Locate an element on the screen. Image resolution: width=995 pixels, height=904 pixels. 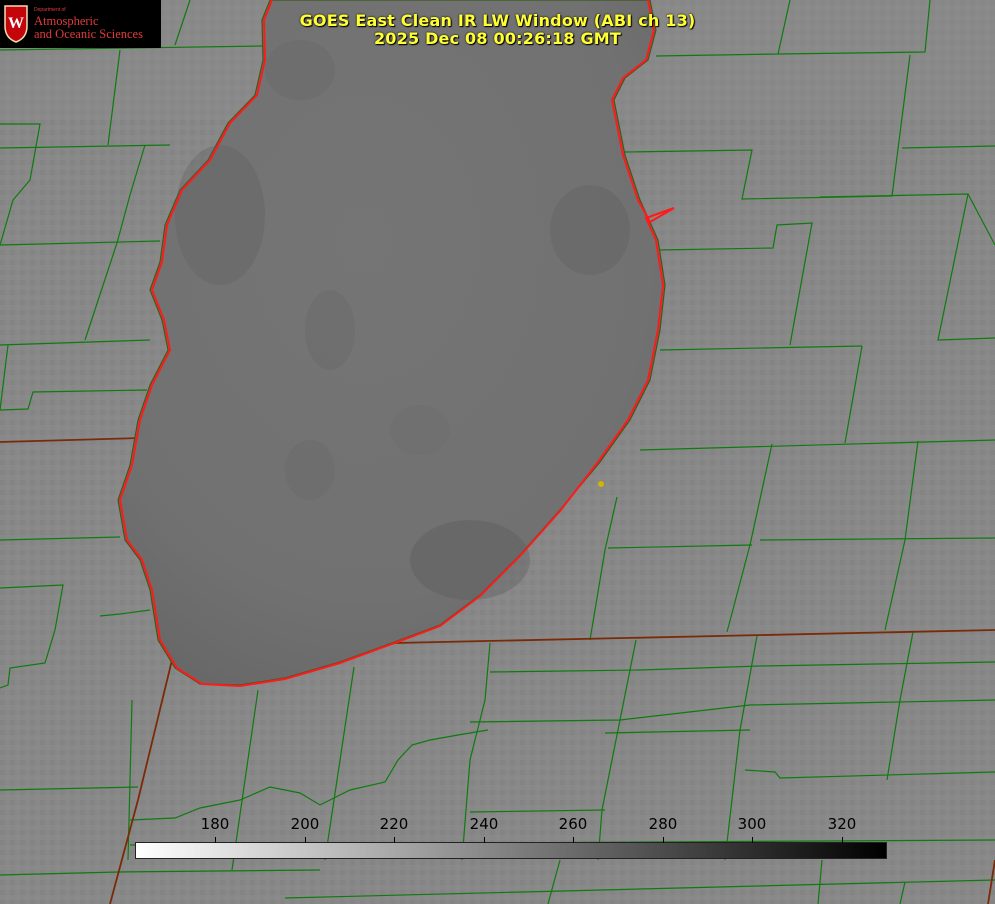
colorbar is located at coordinates (511, 850).